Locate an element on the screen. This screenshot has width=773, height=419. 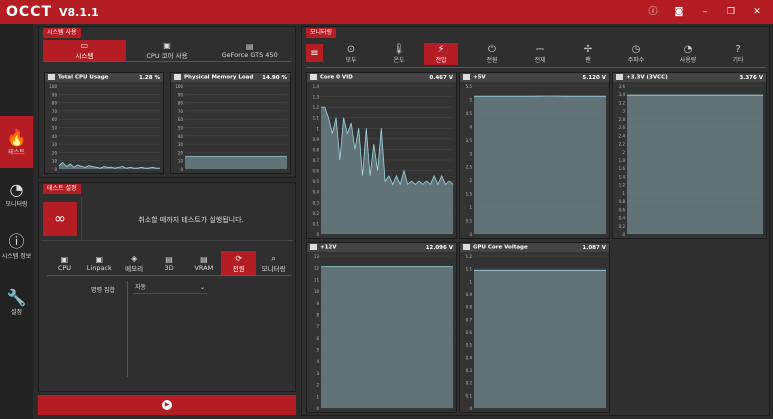
tab-power: ⟳ 전원 is located at coordinates (239, 263).